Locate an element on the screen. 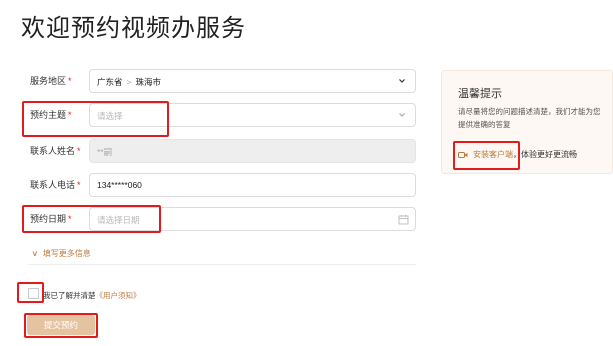  date-label: 预约日期 * is located at coordinates (51, 219).